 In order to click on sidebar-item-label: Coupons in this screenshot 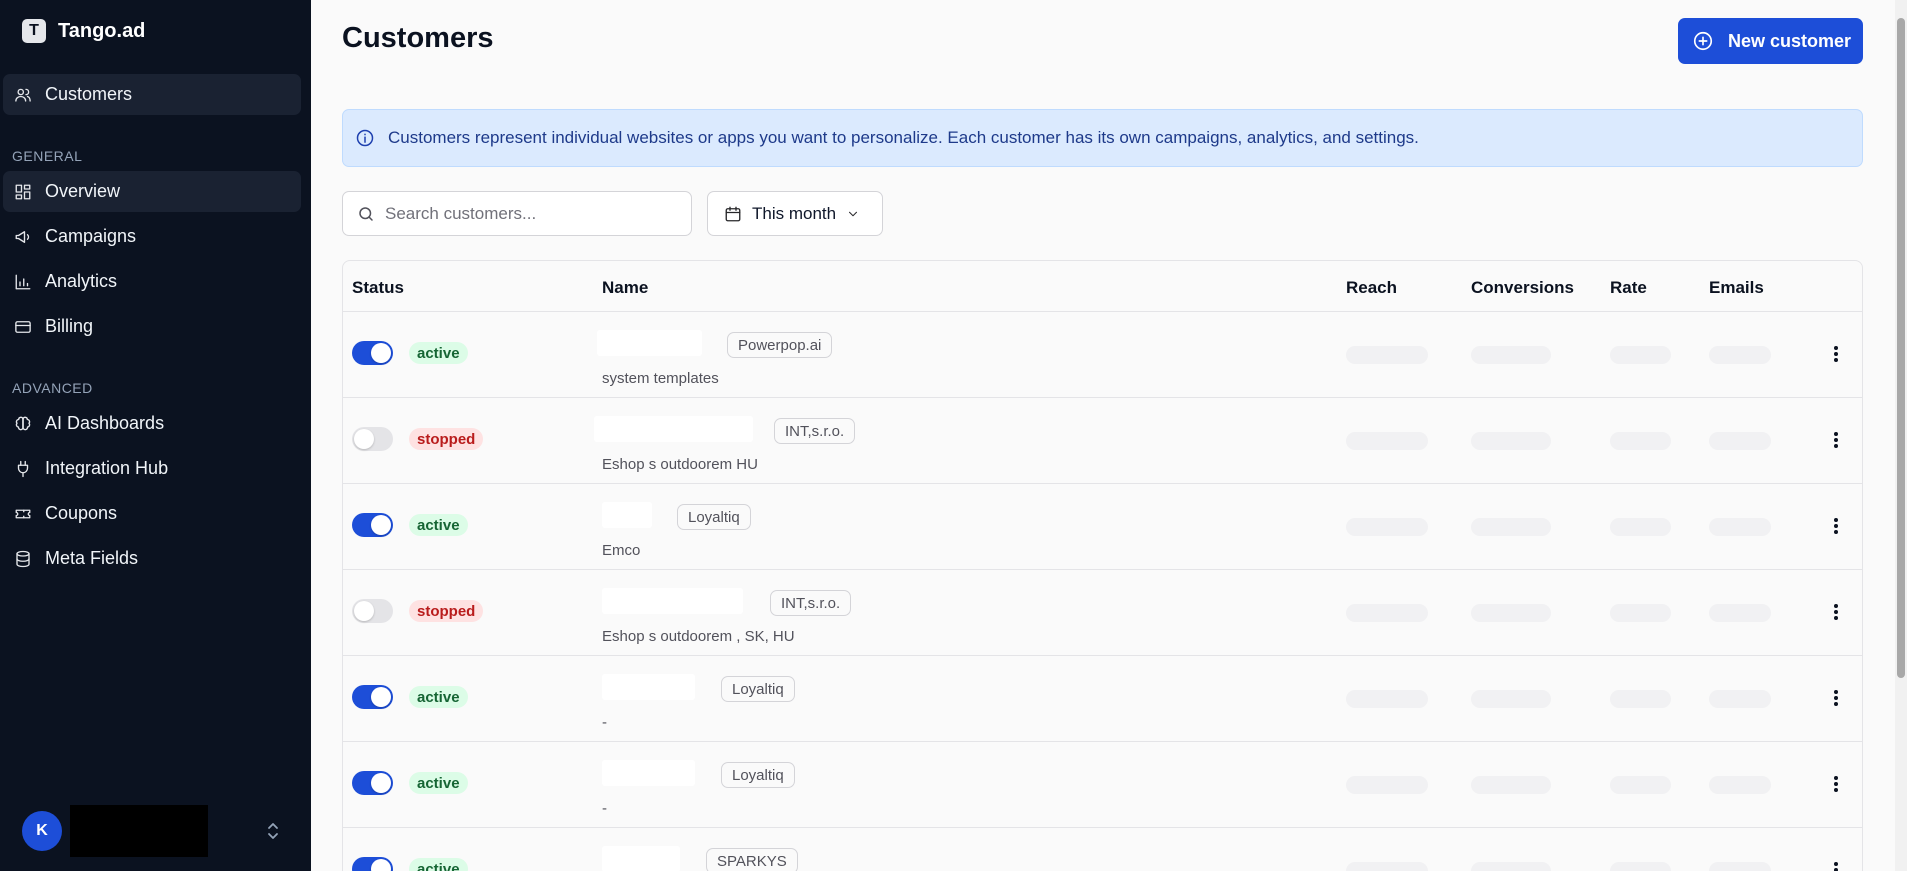, I will do `click(81, 513)`.